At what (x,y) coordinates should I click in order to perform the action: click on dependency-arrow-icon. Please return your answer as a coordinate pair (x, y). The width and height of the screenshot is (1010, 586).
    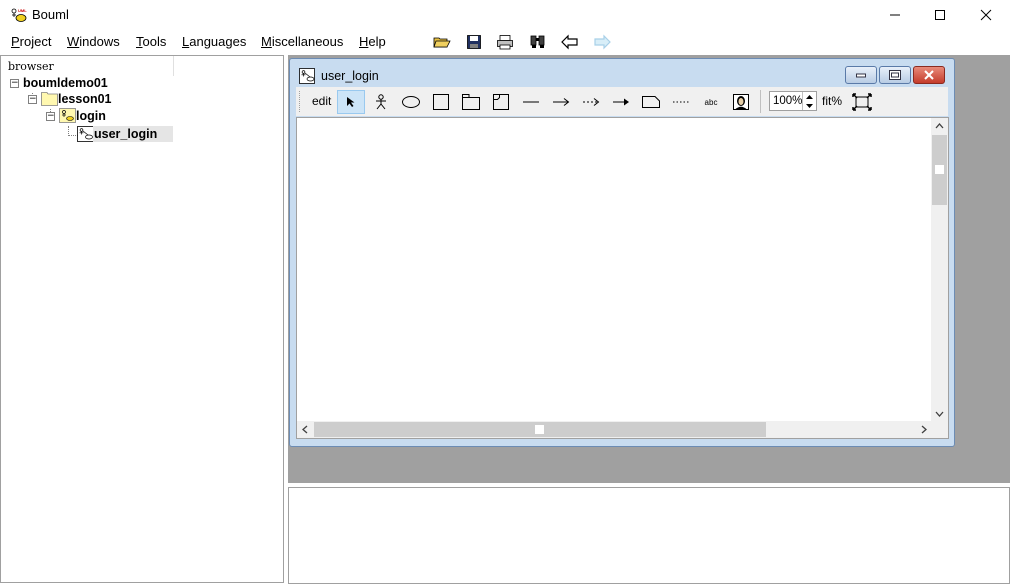
    Looking at the image, I should click on (591, 102).